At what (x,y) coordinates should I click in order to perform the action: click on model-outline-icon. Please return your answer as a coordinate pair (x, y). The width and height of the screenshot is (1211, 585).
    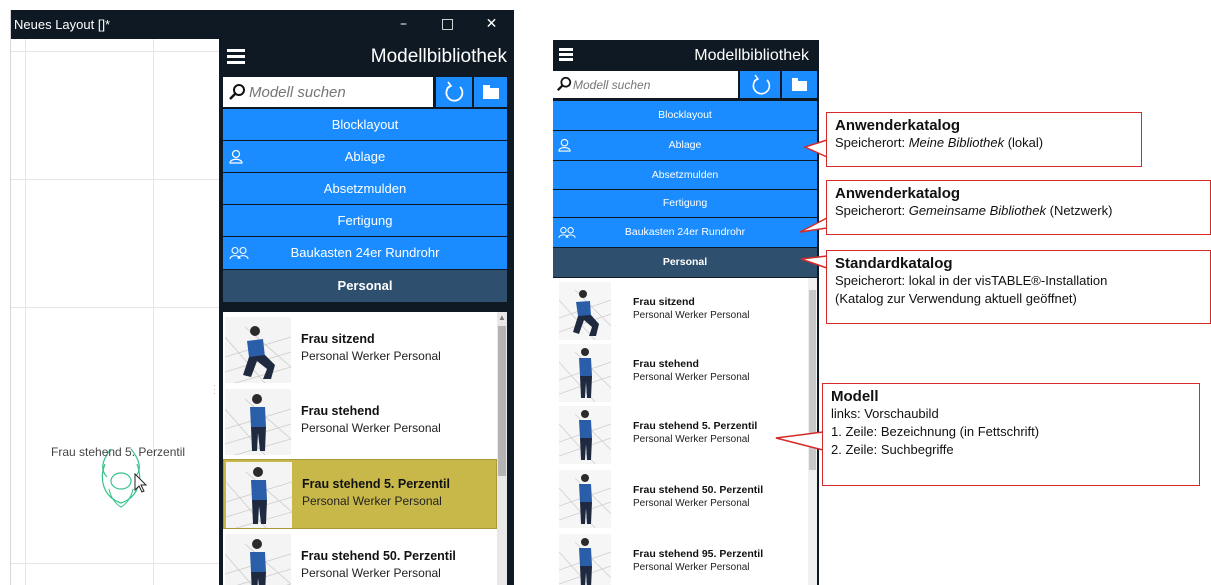
    Looking at the image, I should click on (121, 474).